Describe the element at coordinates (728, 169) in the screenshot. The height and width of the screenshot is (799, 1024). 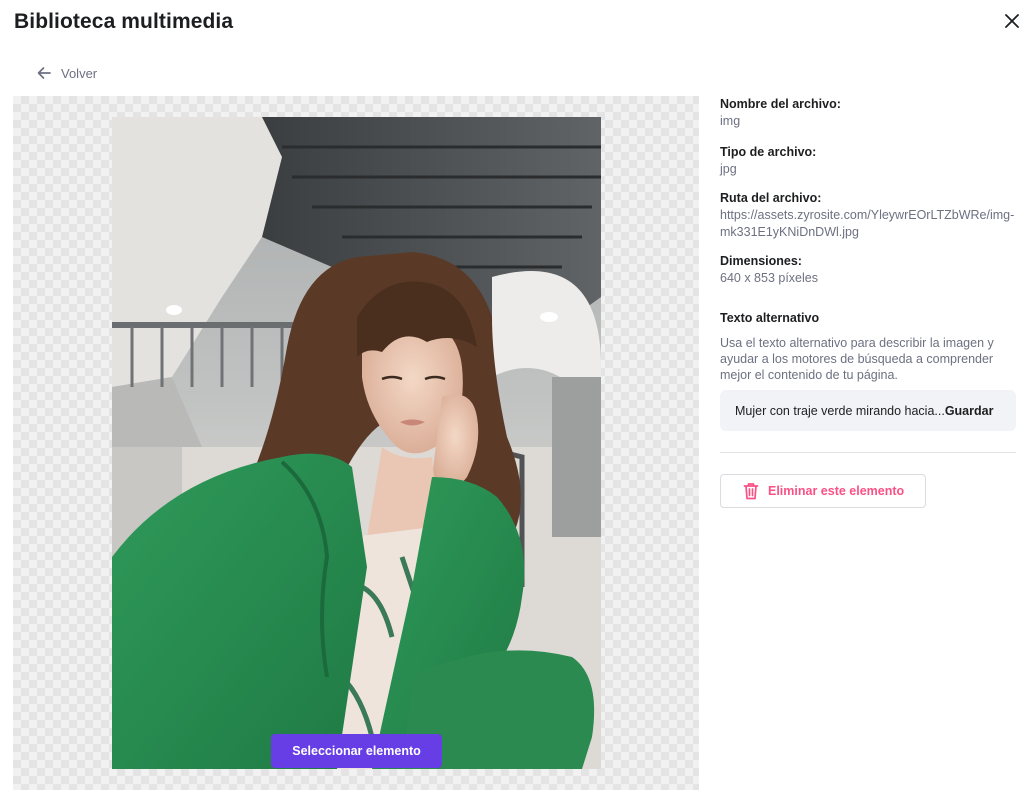
I see `file-type-value: jpg` at that location.